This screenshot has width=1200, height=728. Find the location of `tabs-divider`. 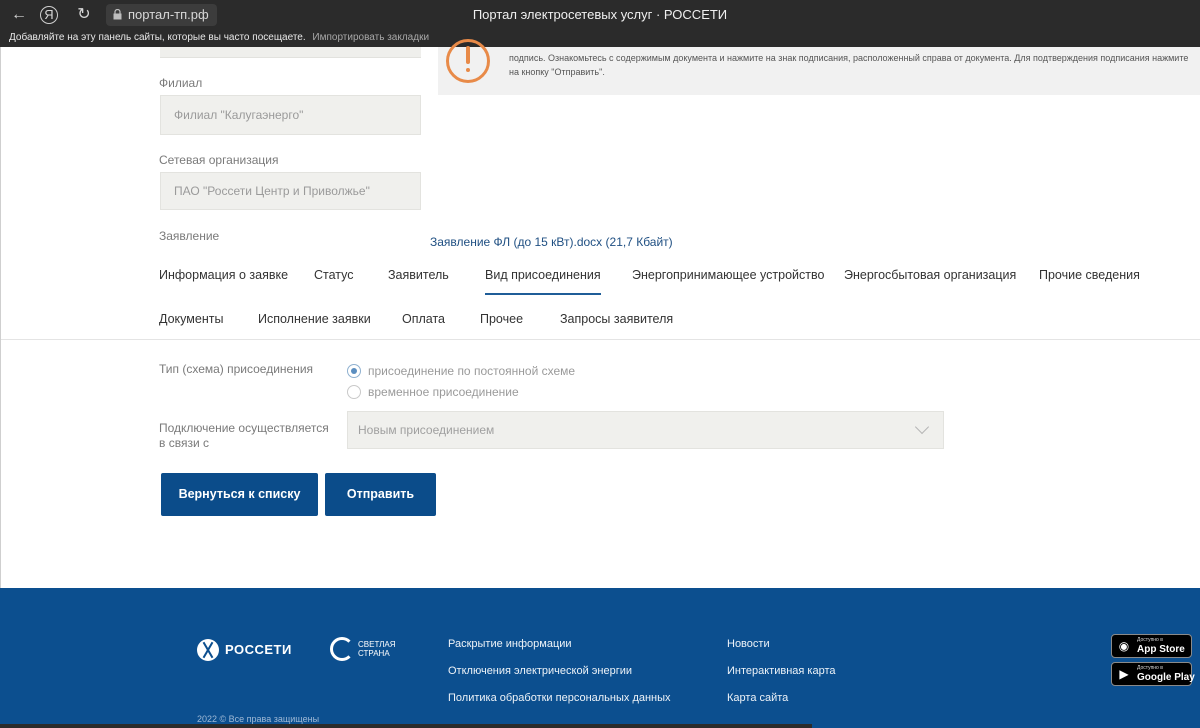

tabs-divider is located at coordinates (600, 339).